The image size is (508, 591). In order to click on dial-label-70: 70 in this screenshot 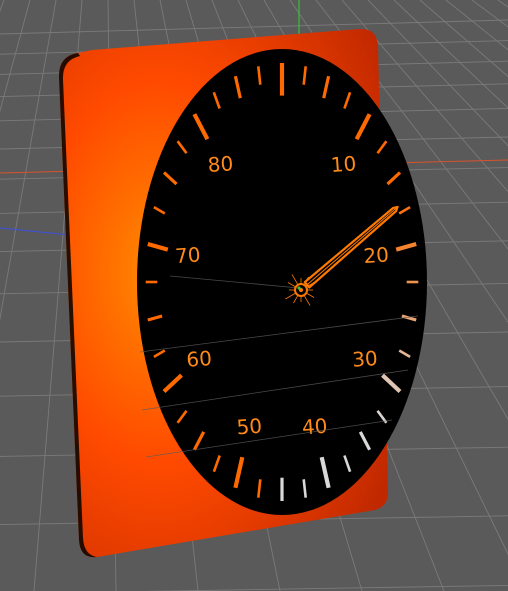, I will do `click(187, 255)`.